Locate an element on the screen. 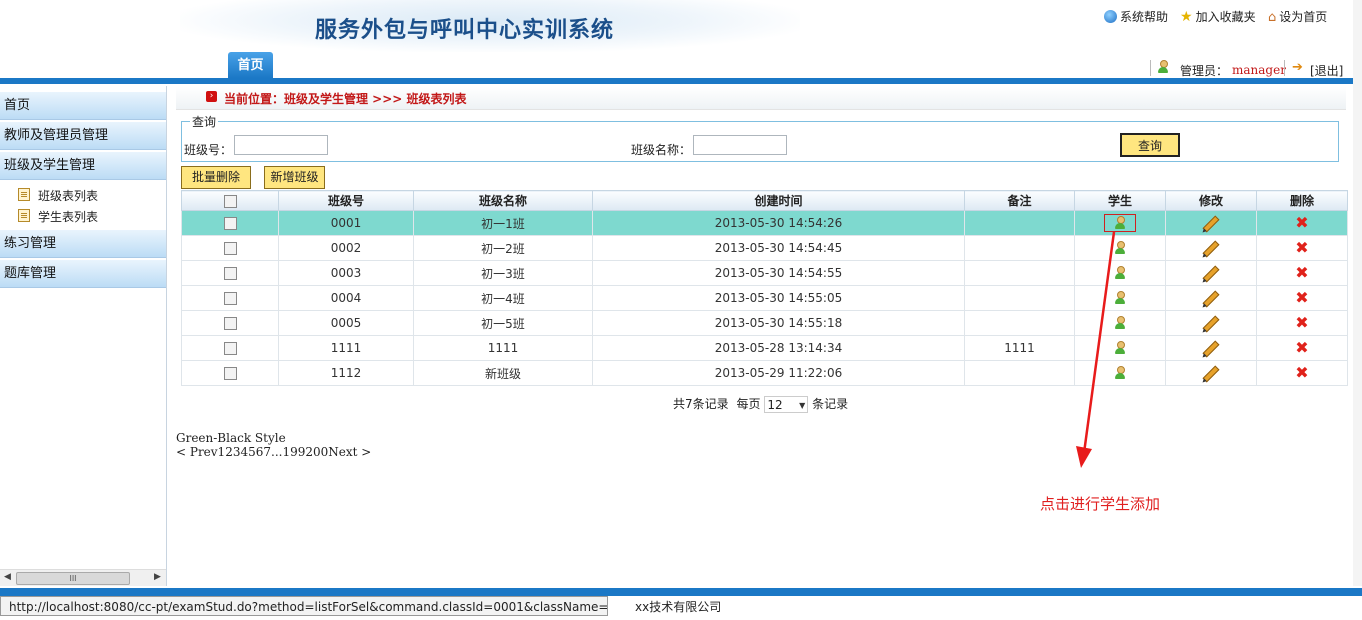 The width and height of the screenshot is (1362, 620). sidebar-horizontal-scrollbar: ◀ III ▶ is located at coordinates (83, 577).